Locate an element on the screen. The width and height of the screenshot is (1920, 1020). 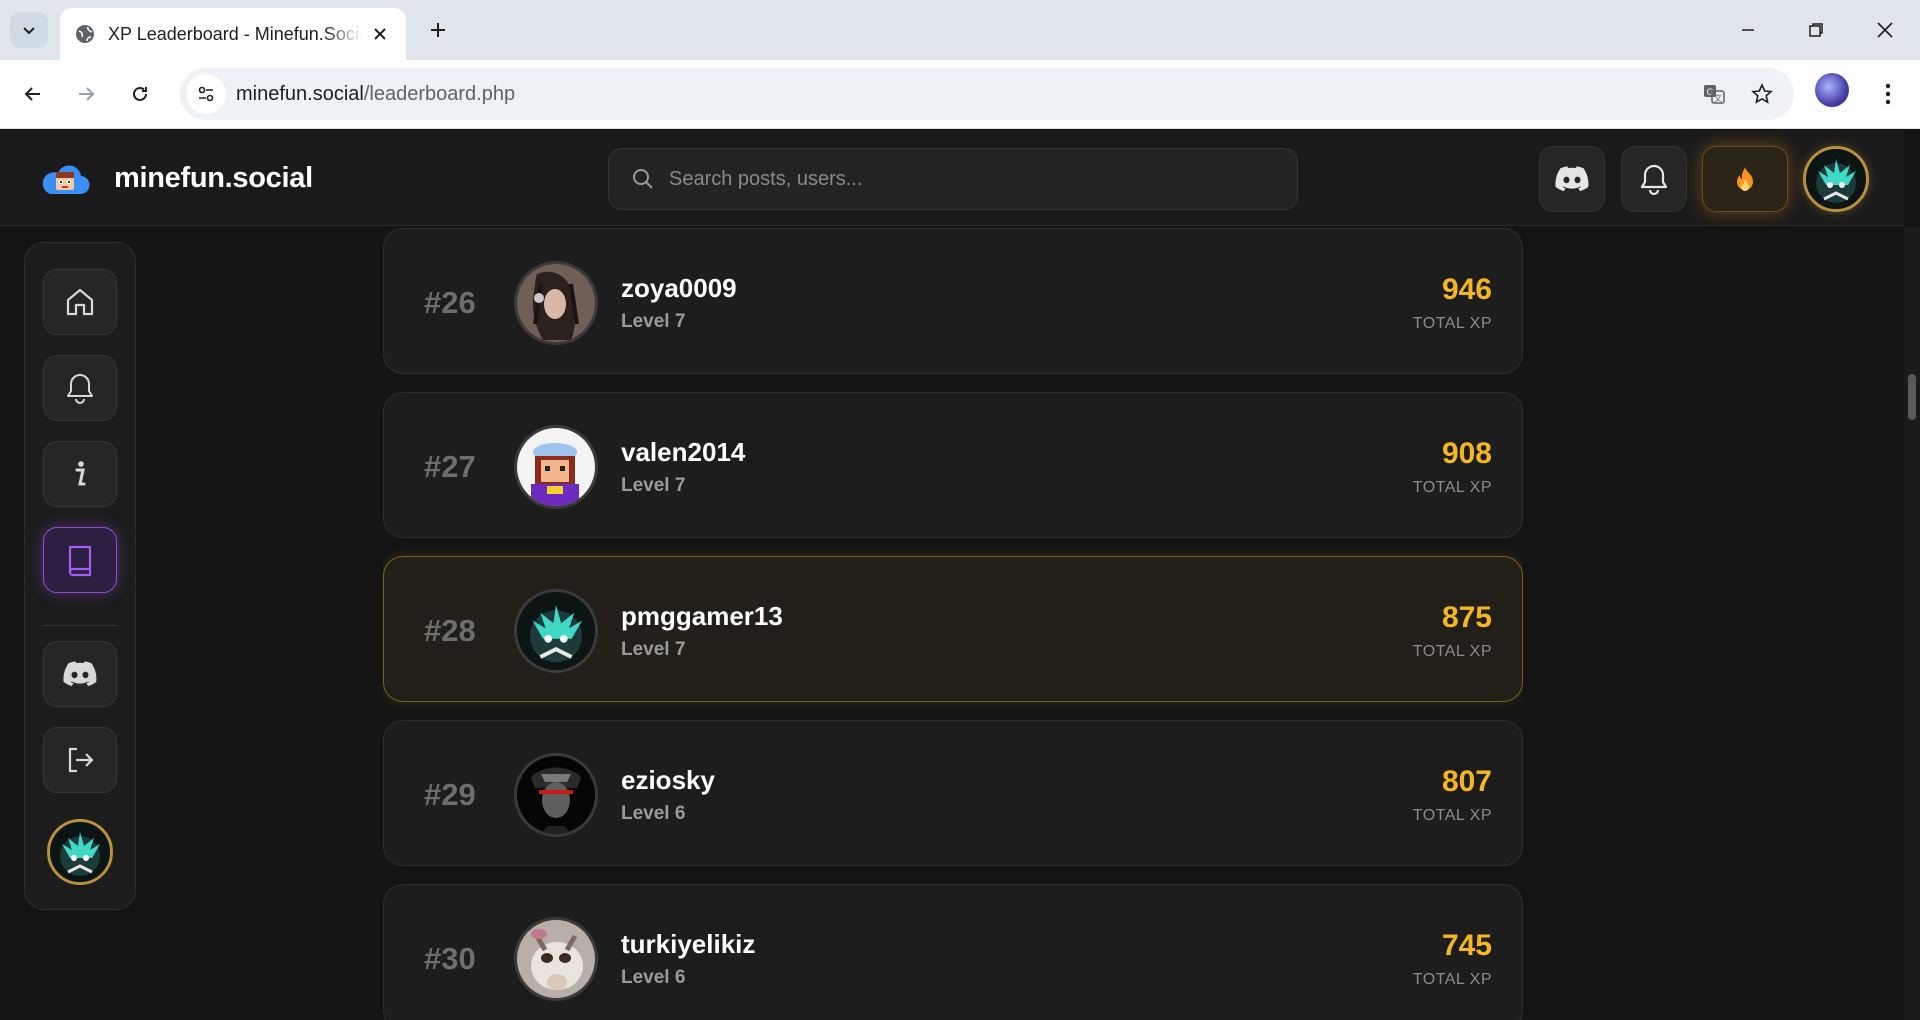
sidebar-divider is located at coordinates (80, 625).